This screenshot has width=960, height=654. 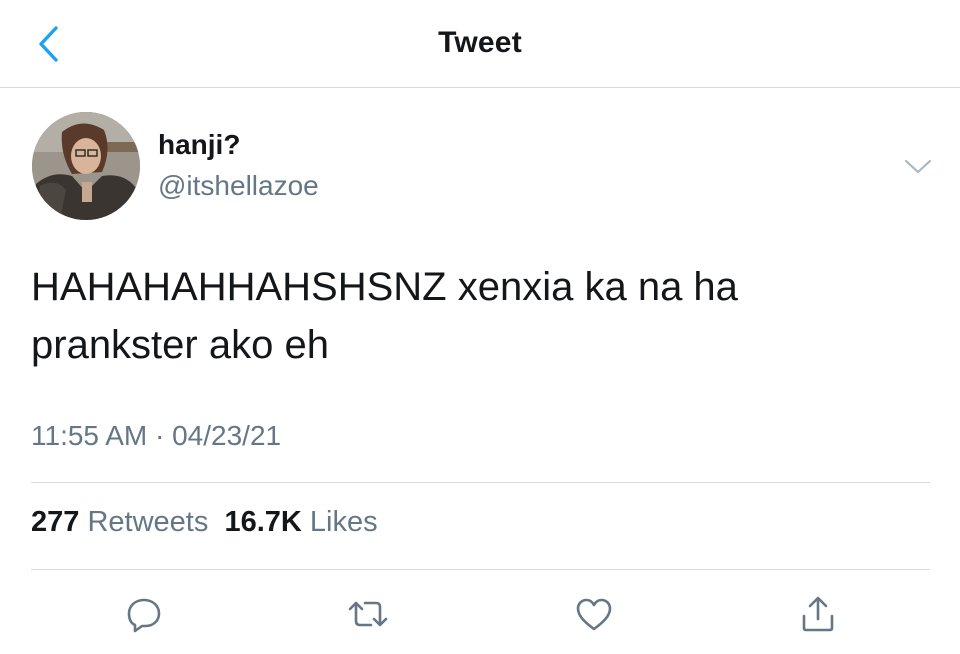 What do you see at coordinates (263, 522) in the screenshot?
I see `likes-count: 16.7K` at bounding box center [263, 522].